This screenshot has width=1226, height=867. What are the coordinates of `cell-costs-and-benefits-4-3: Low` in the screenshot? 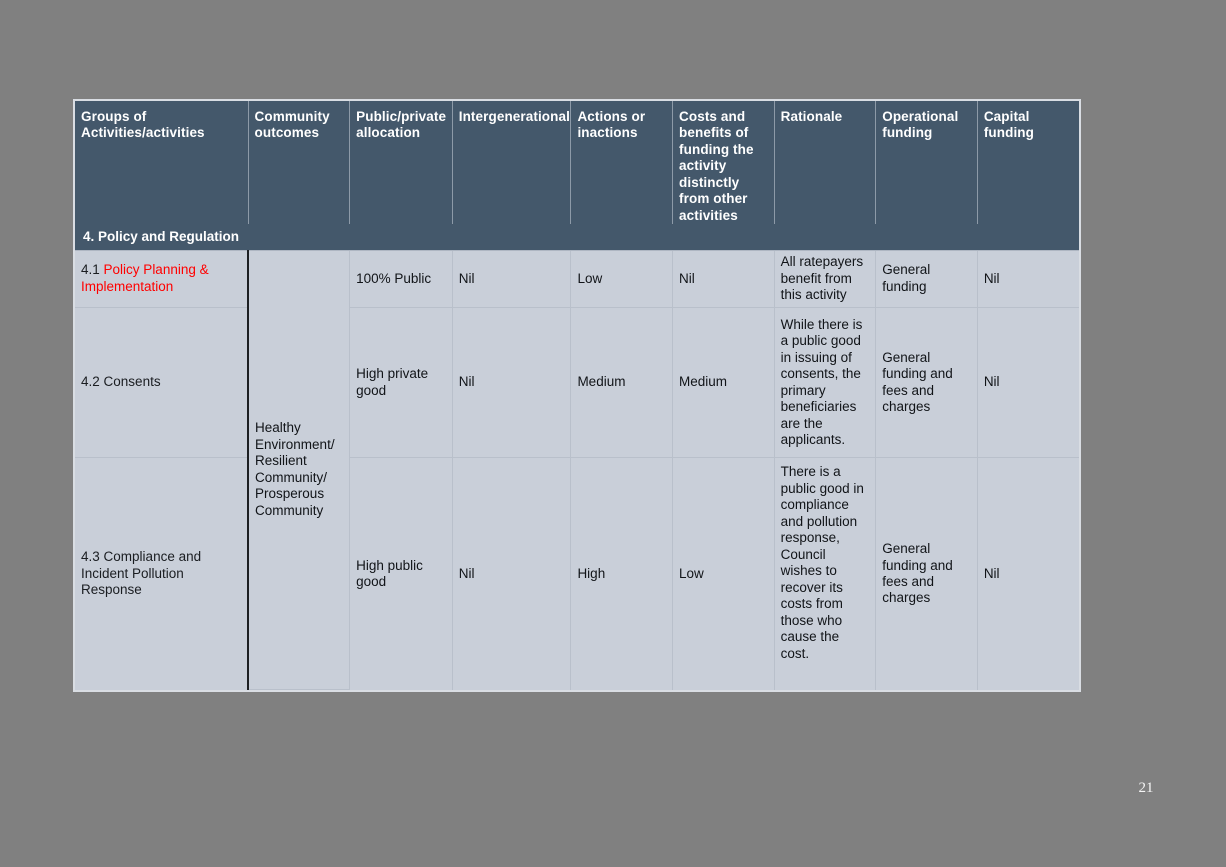 It's located at (723, 573).